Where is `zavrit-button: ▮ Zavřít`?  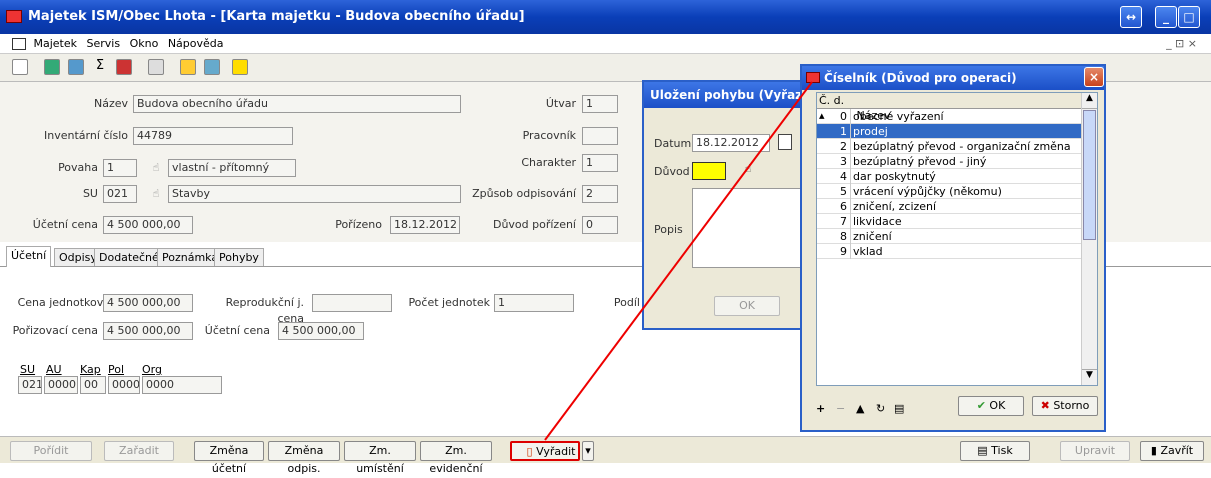
zavrit-button: ▮ Zavřít is located at coordinates (1172, 451).